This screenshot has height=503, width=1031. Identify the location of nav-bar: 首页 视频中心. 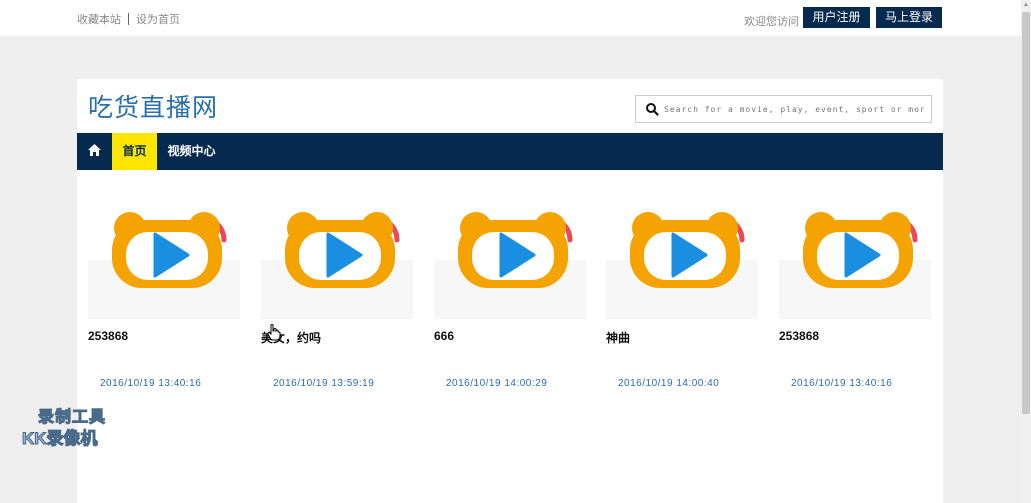
(510, 151).